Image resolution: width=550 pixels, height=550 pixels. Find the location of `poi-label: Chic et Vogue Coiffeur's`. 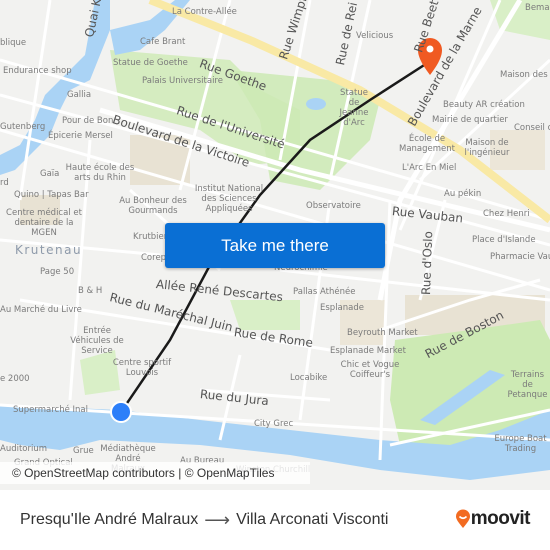

poi-label: Chic et Vogue Coiffeur's is located at coordinates (370, 370).